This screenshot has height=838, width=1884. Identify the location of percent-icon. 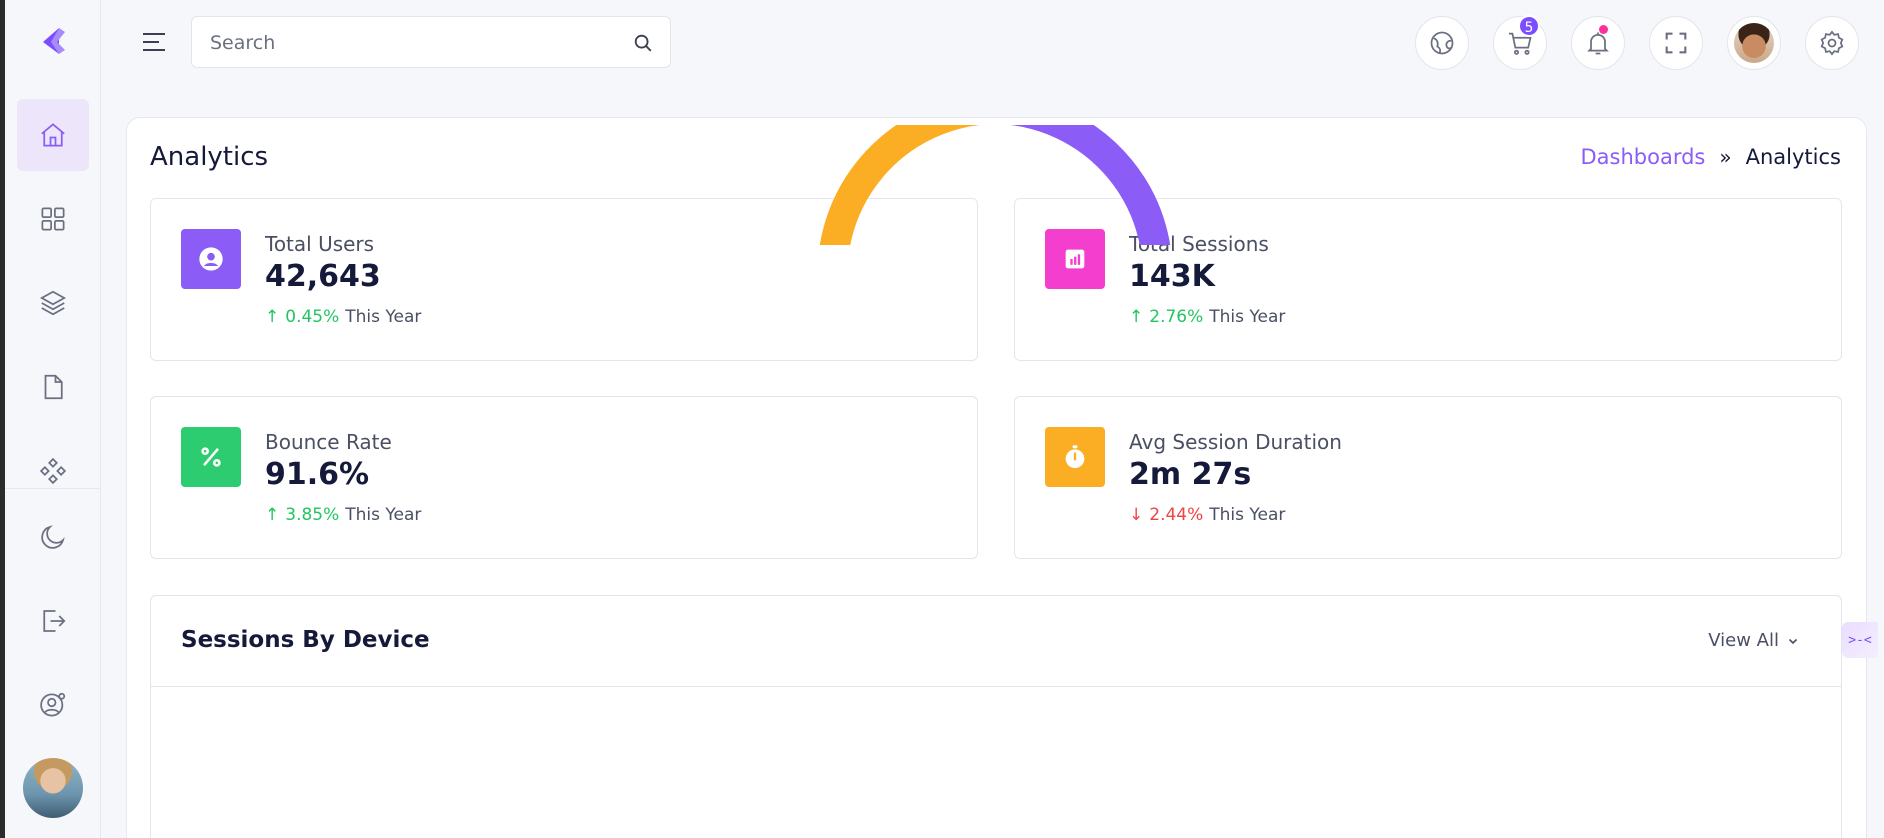
(211, 457).